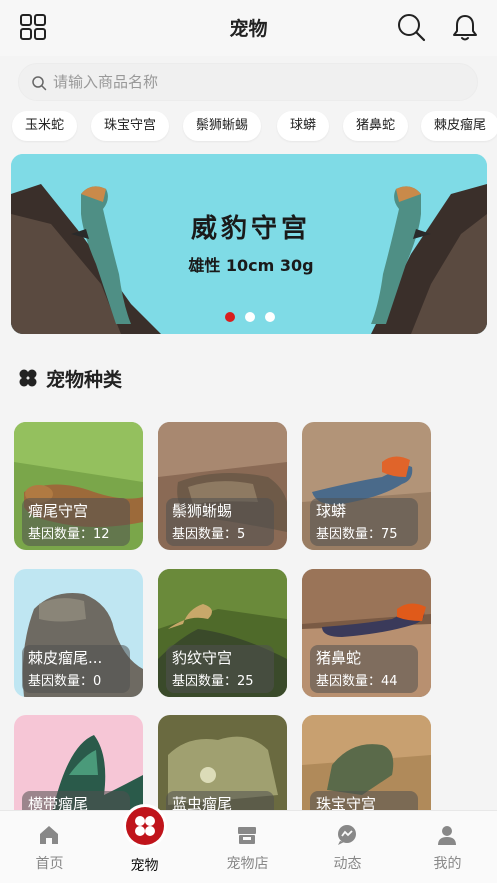 Image resolution: width=497 pixels, height=883 pixels. I want to click on bottom-nav: 首页 宠物 宠物店 动态 我的, so click(248, 846).